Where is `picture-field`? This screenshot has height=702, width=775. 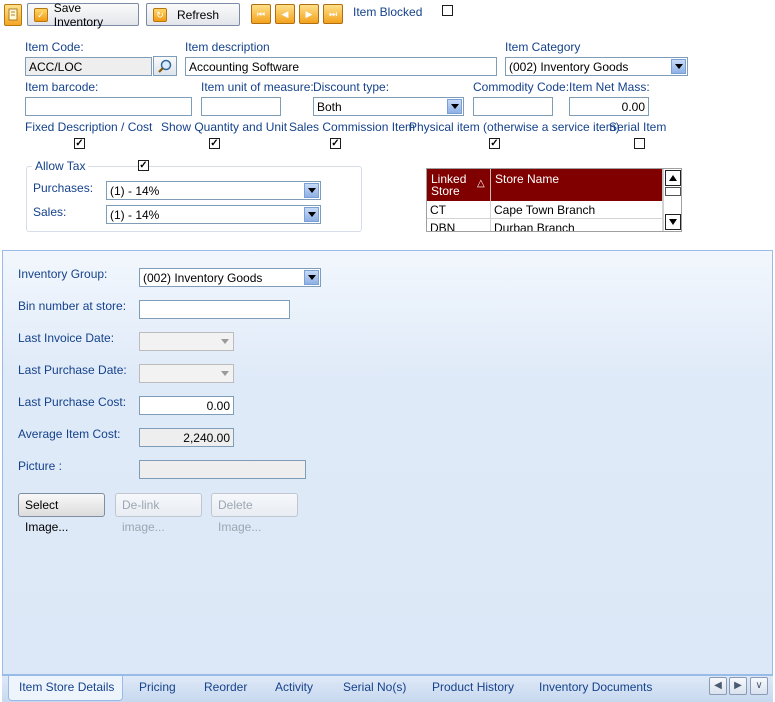 picture-field is located at coordinates (222, 469).